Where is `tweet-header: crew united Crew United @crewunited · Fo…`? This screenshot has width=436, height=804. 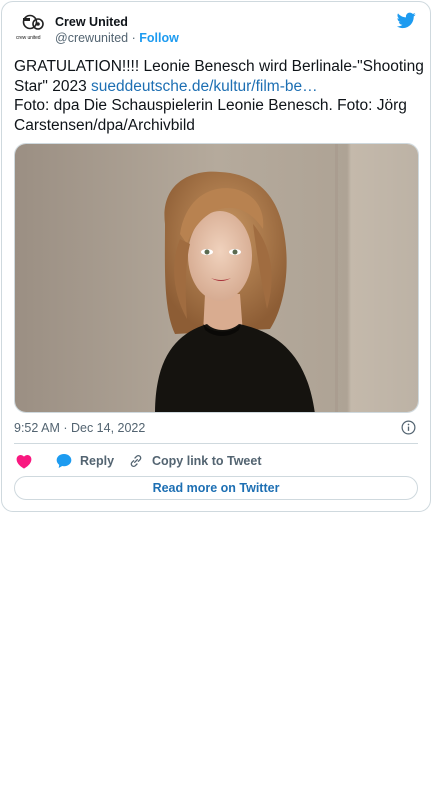
tweet-header: crew united Crew United @crewunited · Fo… is located at coordinates (216, 30).